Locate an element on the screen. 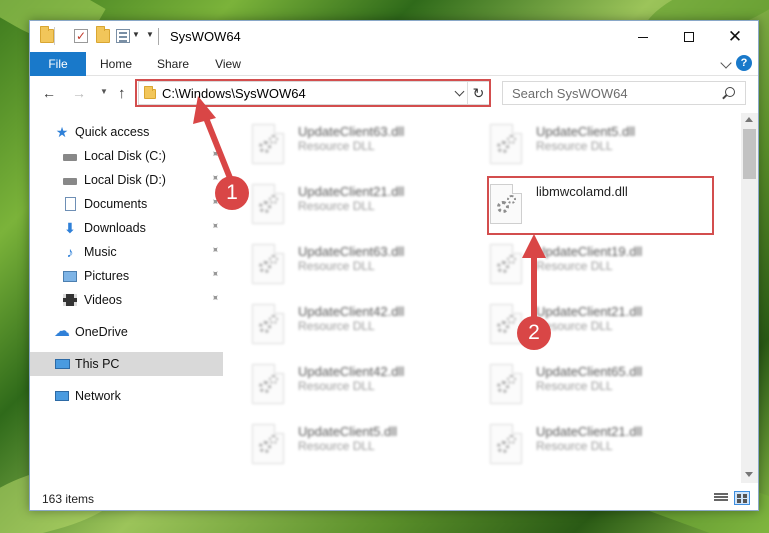 The height and width of the screenshot is (533, 769). minimize-icon is located at coordinates (643, 37).